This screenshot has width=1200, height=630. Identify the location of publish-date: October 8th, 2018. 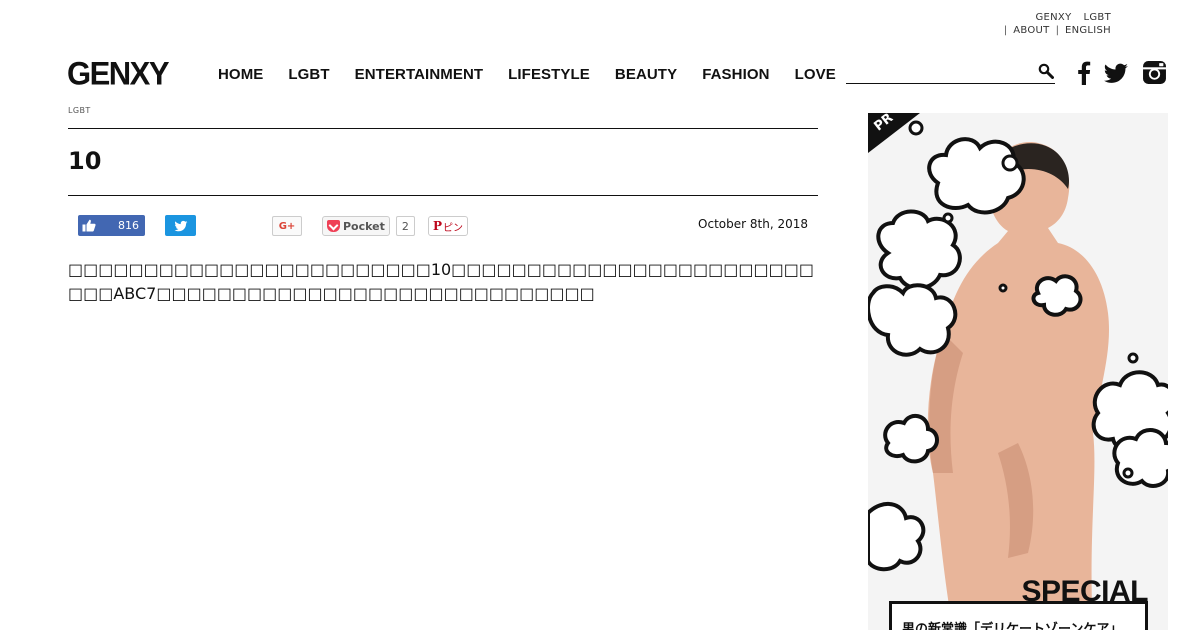
(753, 224).